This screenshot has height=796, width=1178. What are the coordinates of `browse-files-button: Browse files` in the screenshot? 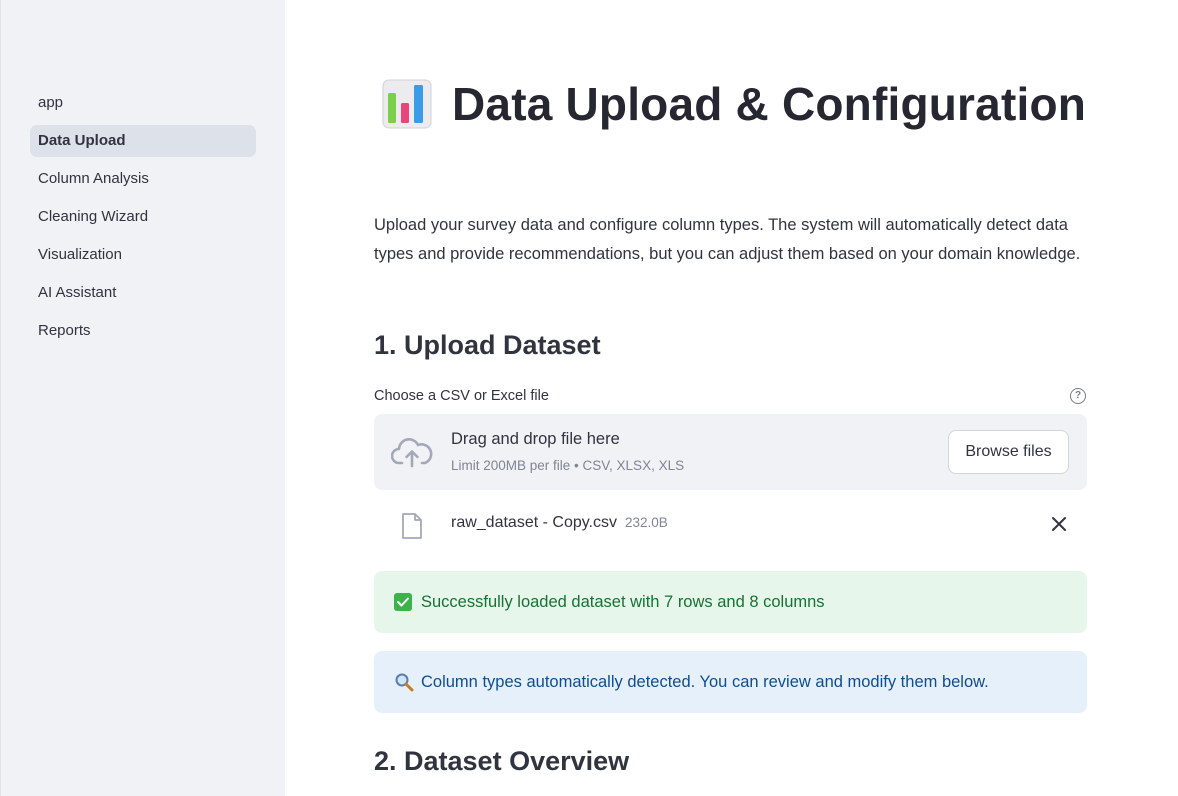 It's located at (1008, 452).